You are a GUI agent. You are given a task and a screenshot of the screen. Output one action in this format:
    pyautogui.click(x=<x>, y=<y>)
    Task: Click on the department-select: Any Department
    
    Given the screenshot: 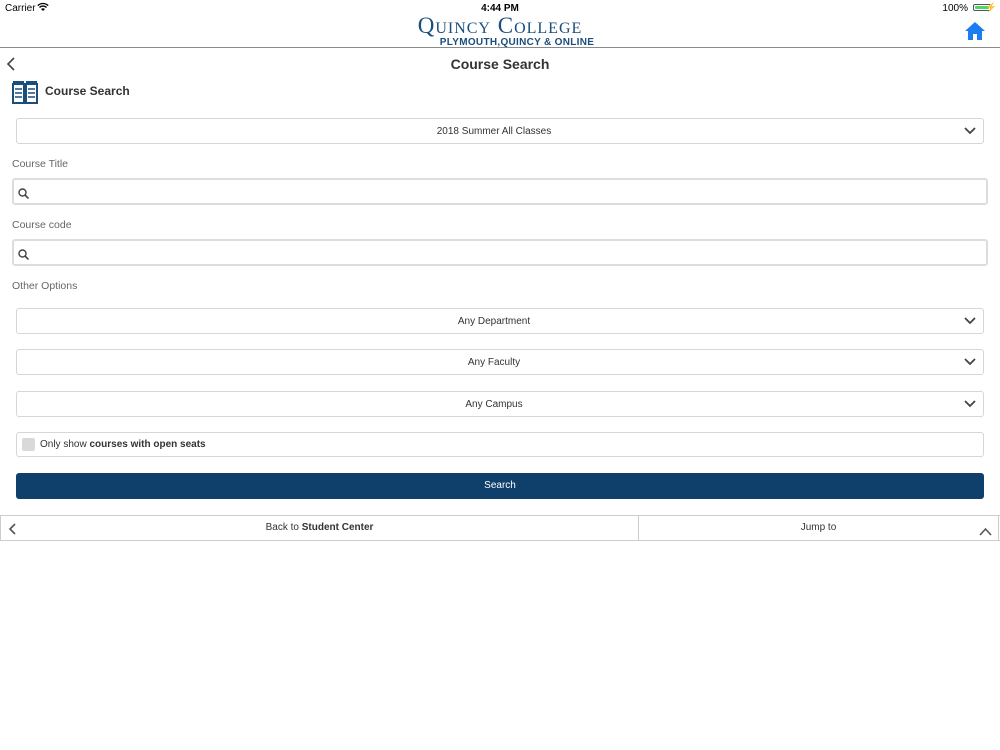 What is the action you would take?
    pyautogui.click(x=500, y=321)
    